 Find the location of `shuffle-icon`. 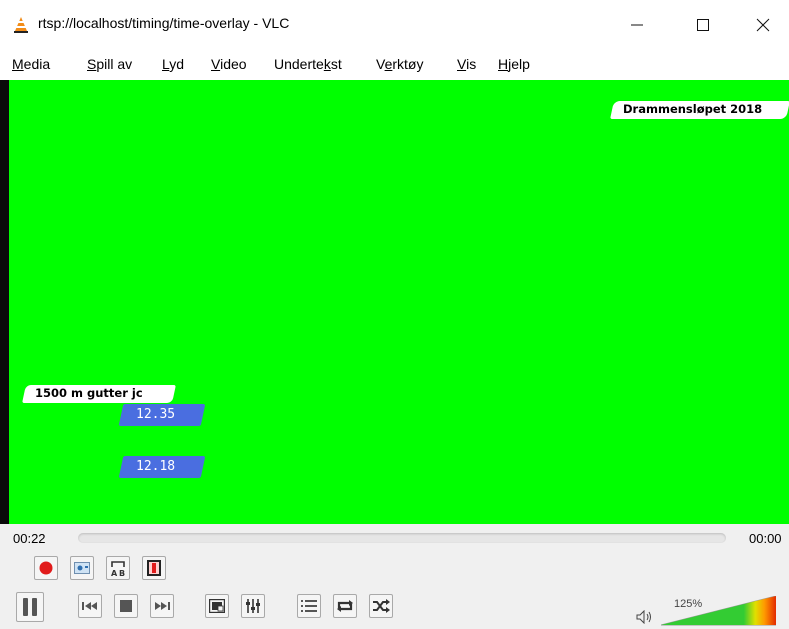

shuffle-icon is located at coordinates (381, 606).